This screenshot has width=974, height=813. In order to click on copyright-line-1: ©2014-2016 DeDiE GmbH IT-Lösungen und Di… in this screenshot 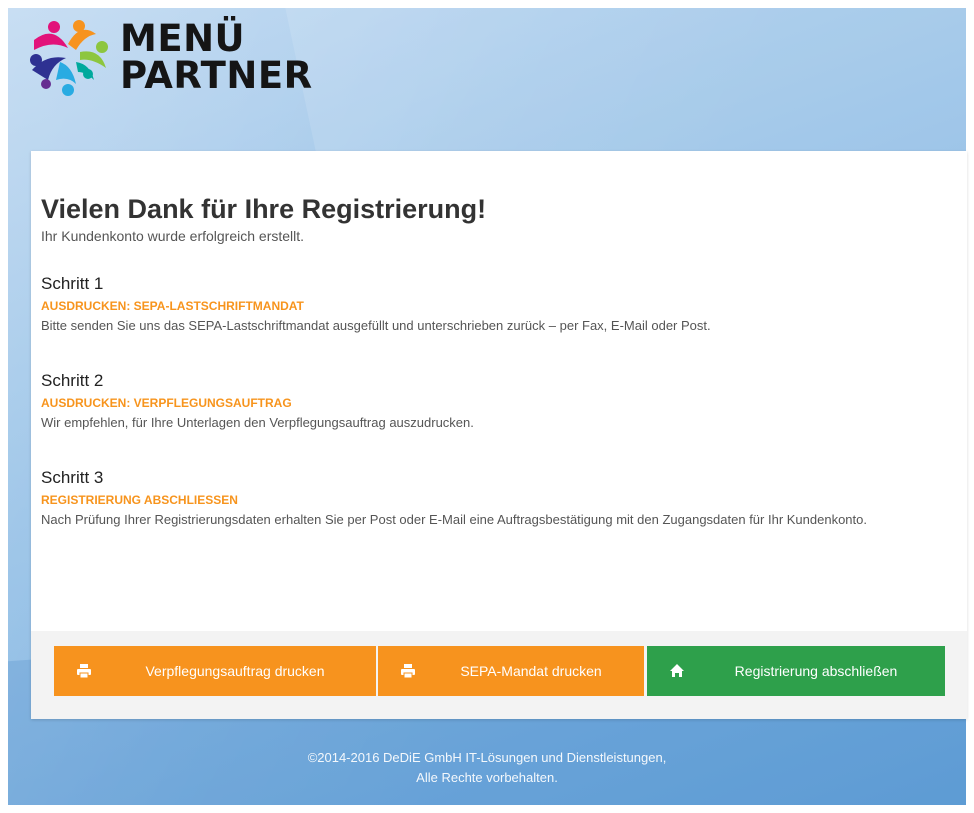, I will do `click(487, 757)`.